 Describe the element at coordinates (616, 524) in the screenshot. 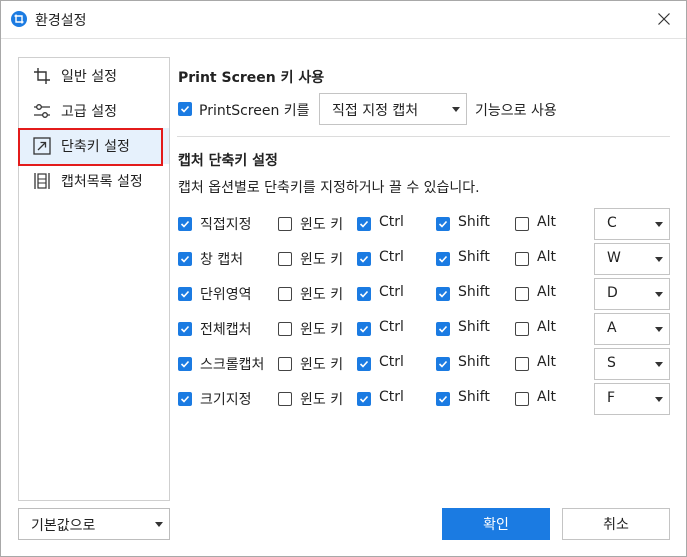

I see `cancel-button: 취소` at that location.